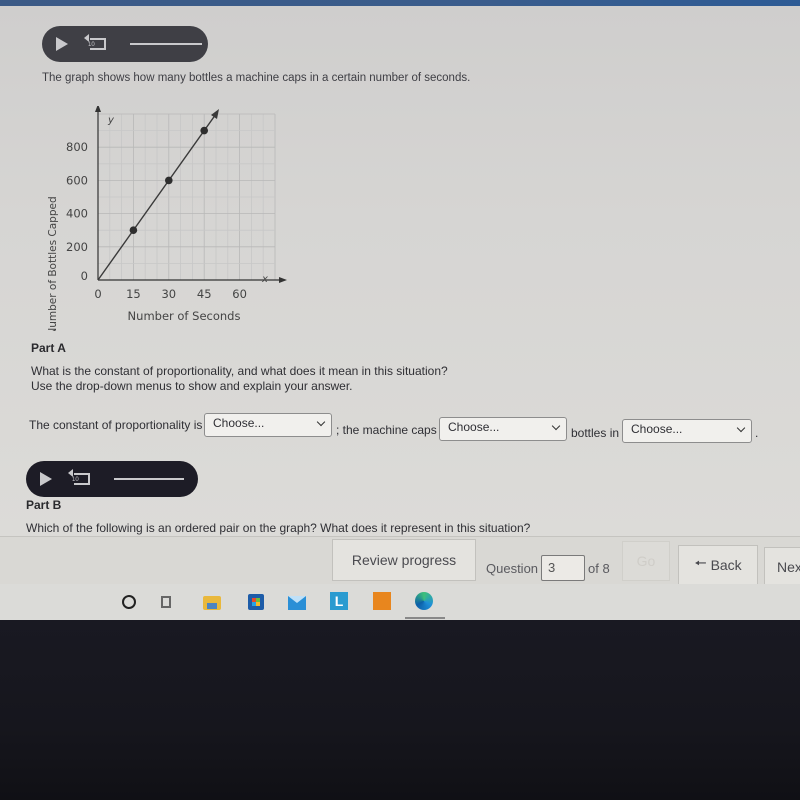  I want to click on x-tick-label: 15, so click(133, 294).